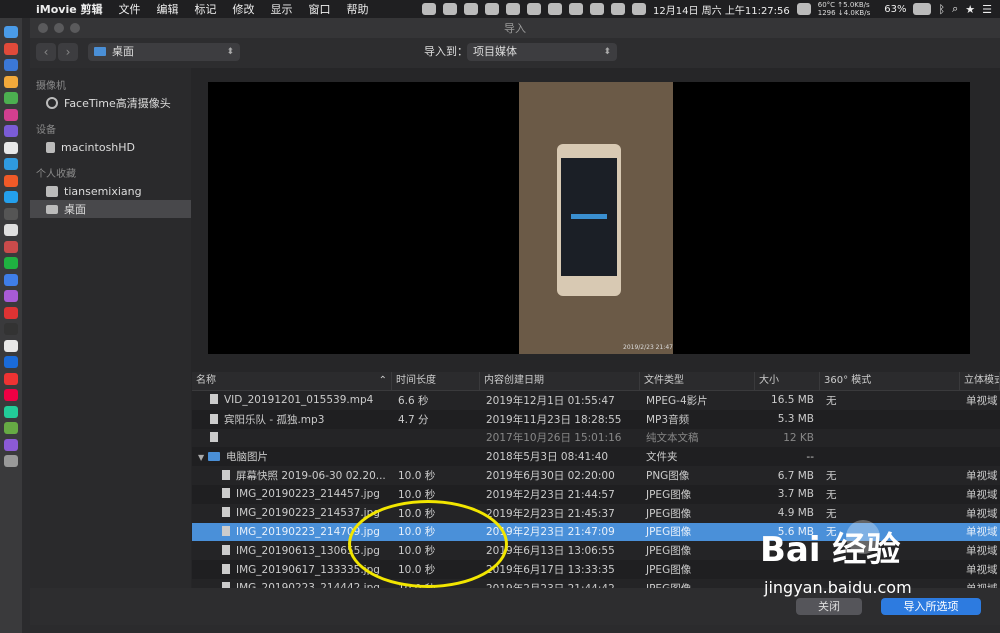 This screenshot has height=633, width=1000. Describe the element at coordinates (560, 437) in the screenshot. I see `cell-date: 2017年10月26日 15:01:16` at that location.